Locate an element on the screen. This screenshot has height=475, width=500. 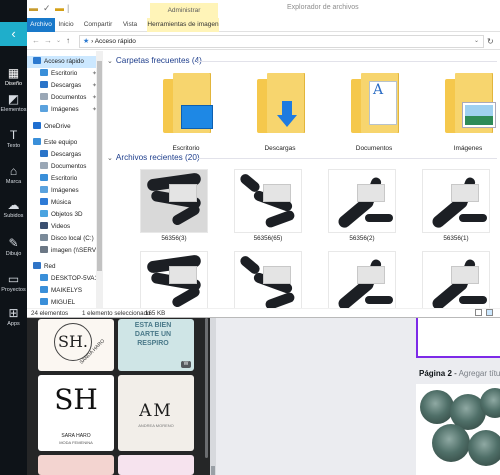
template-thumbnail: SH SARA HARO MODA FEMENINA is located at coordinates (76, 413).